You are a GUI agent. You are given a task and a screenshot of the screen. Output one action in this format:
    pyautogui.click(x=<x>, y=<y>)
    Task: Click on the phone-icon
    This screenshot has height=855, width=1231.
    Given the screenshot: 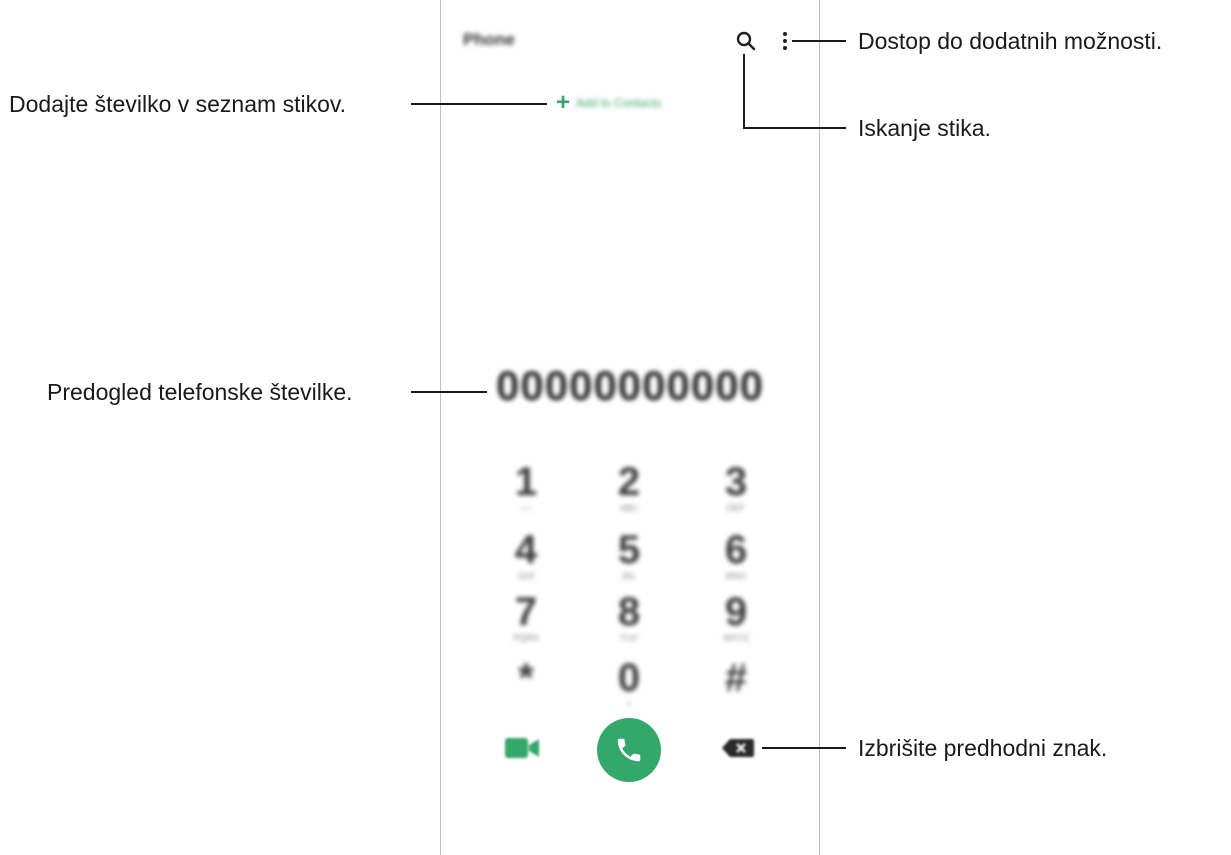 What is the action you would take?
    pyautogui.click(x=629, y=750)
    